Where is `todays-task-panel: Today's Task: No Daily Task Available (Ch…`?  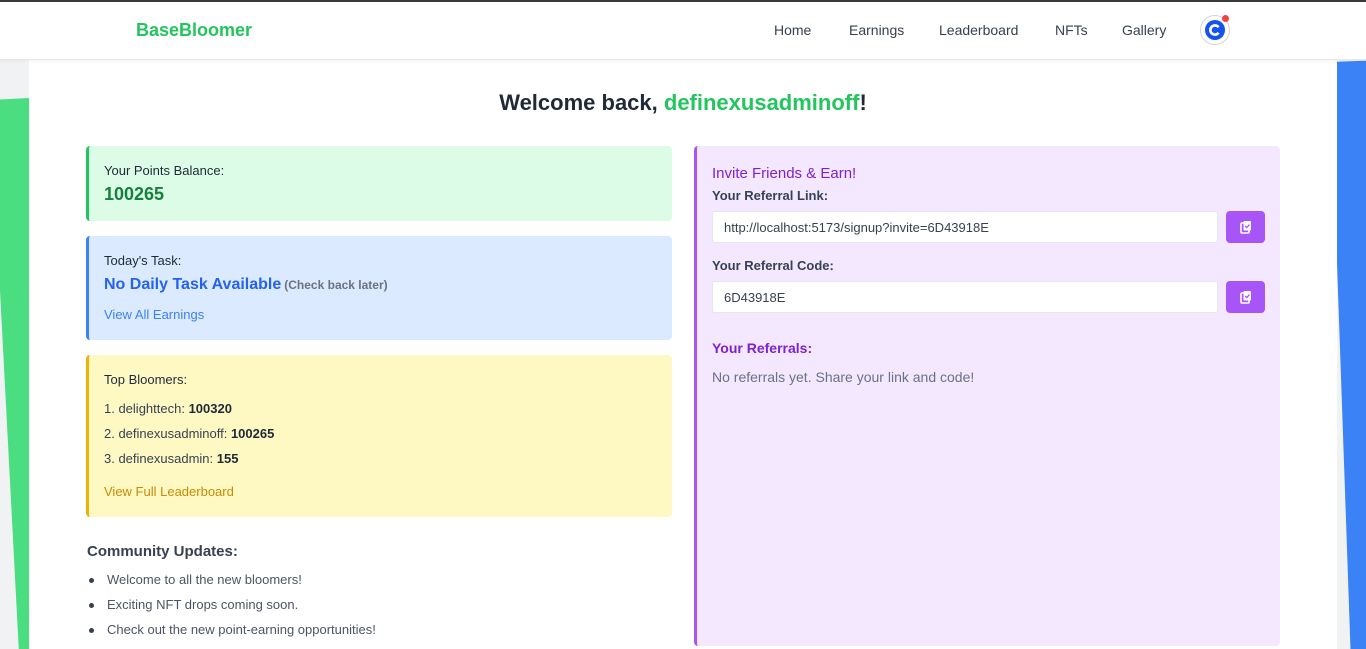
todays-task-panel: Today's Task: No Daily Task Available (Ch… is located at coordinates (379, 288).